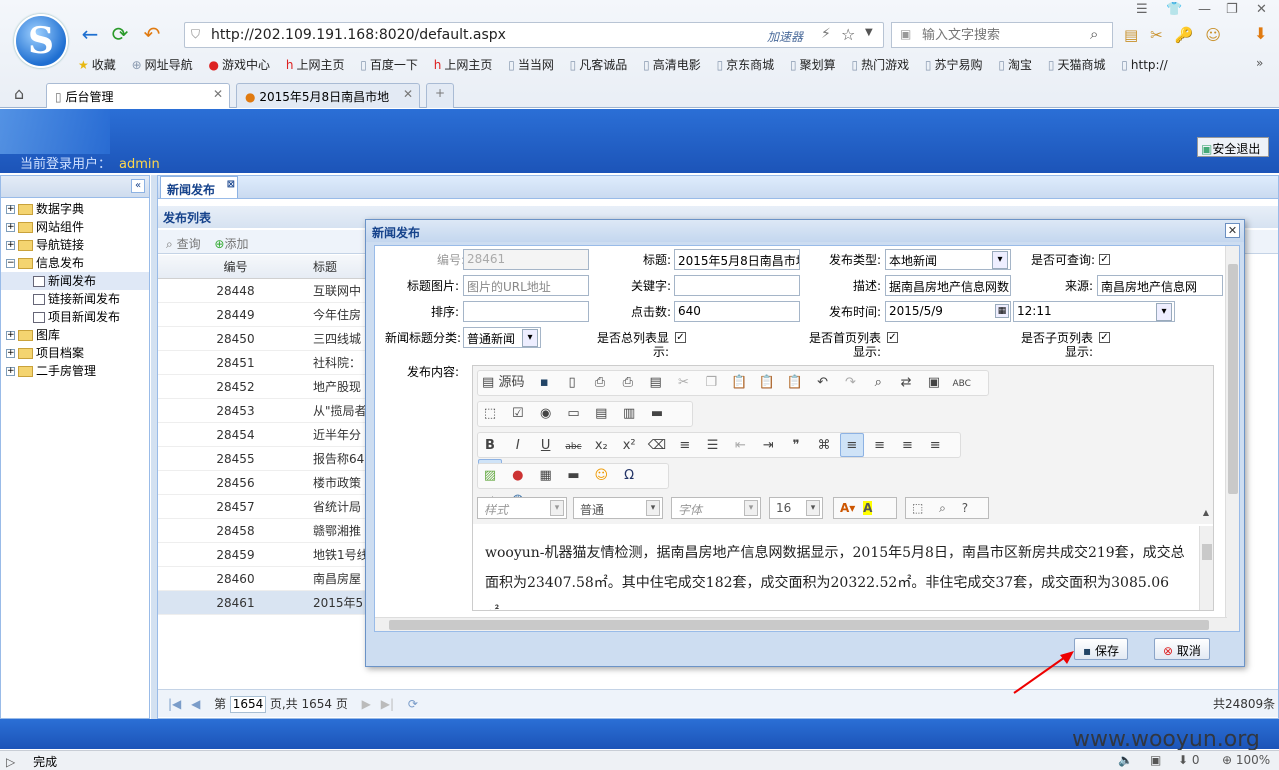  What do you see at coordinates (683, 383) in the screenshot?
I see `cut-icon: ✂` at bounding box center [683, 383].